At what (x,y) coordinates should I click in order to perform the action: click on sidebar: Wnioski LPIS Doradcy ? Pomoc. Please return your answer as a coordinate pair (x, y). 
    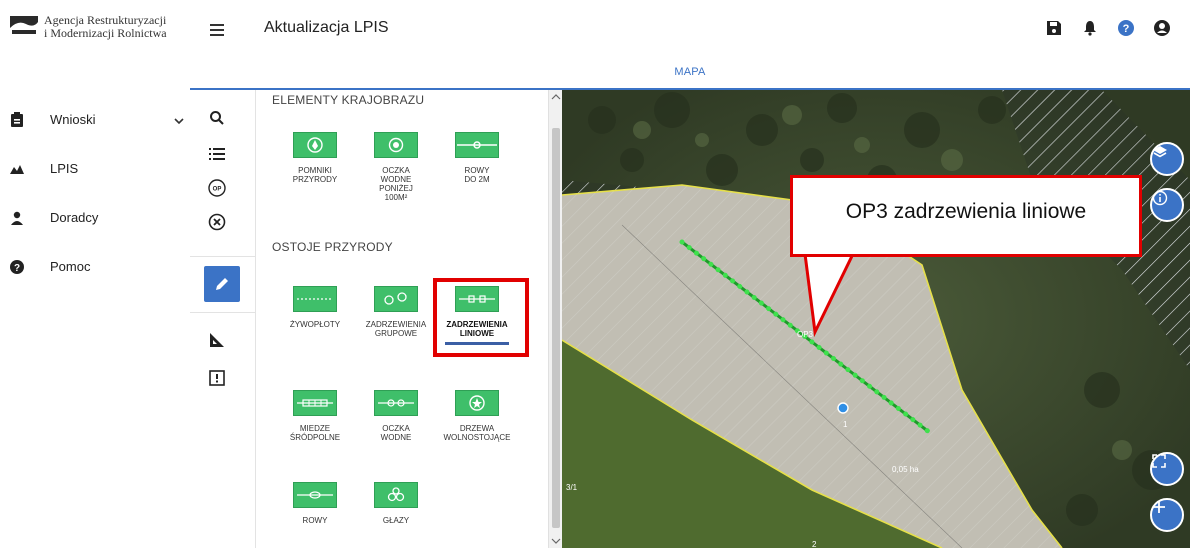
    Looking at the image, I should click on (95, 193).